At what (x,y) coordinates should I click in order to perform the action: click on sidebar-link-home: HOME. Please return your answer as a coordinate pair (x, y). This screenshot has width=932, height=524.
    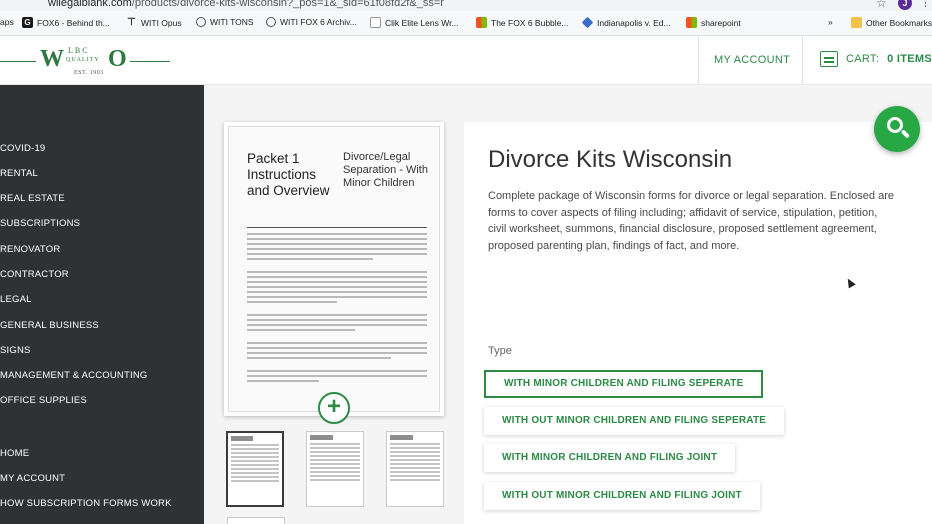
    Looking at the image, I should click on (14, 453).